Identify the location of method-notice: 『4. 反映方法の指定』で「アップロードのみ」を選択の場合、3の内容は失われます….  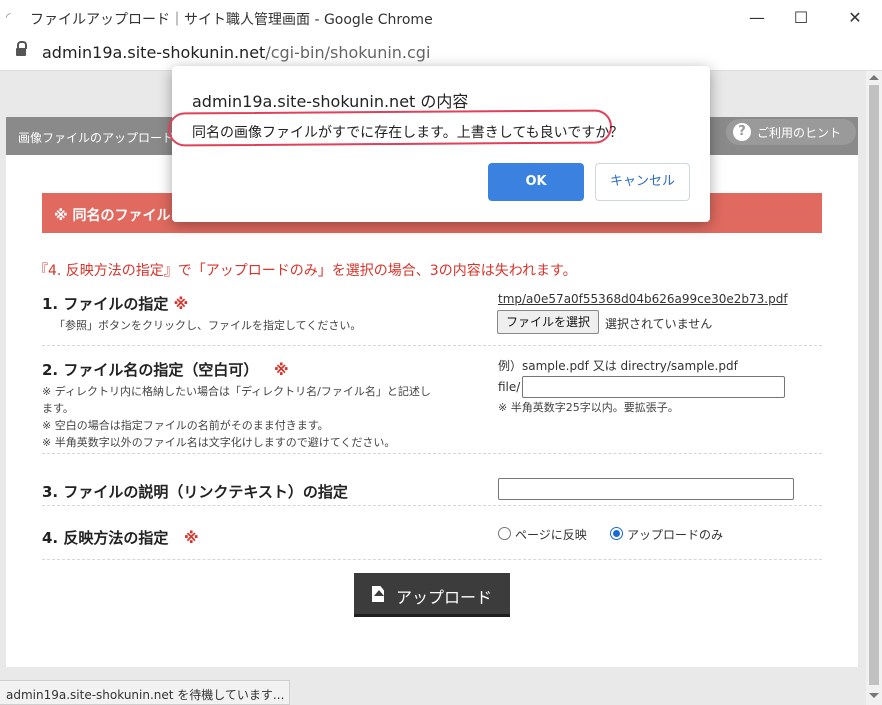
(305, 271).